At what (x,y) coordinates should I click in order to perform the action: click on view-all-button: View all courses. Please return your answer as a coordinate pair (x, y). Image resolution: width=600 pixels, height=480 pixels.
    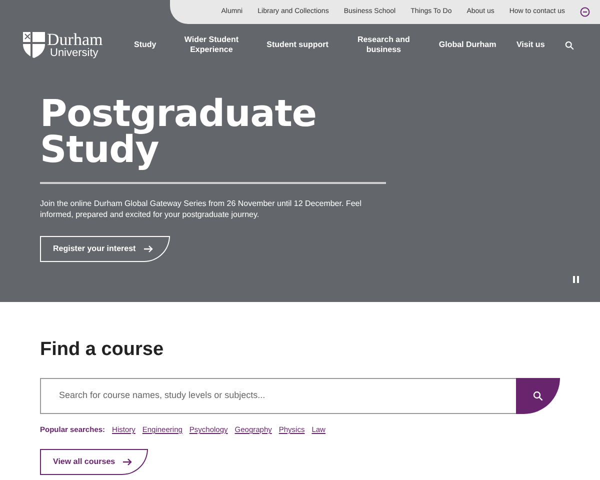
    Looking at the image, I should click on (94, 462).